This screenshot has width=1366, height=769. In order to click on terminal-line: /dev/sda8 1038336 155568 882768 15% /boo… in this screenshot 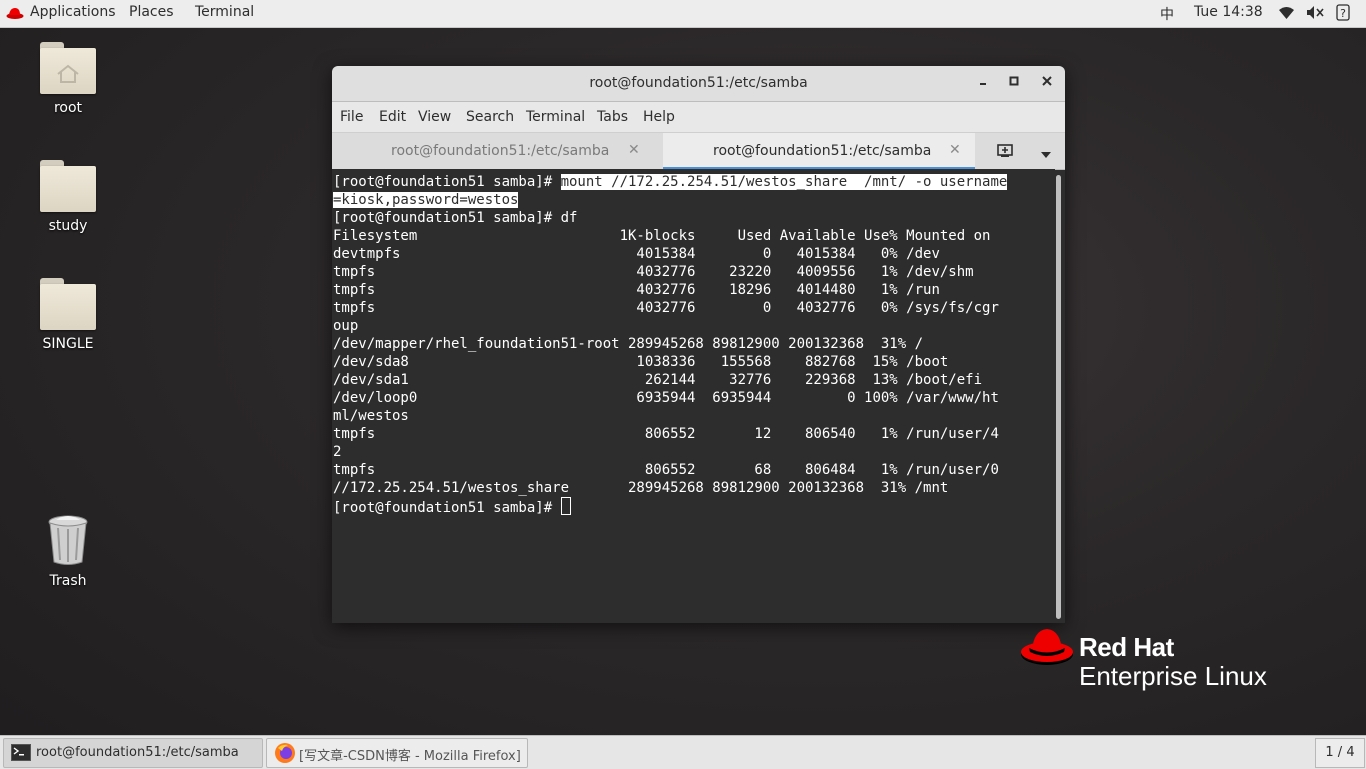, I will do `click(641, 362)`.